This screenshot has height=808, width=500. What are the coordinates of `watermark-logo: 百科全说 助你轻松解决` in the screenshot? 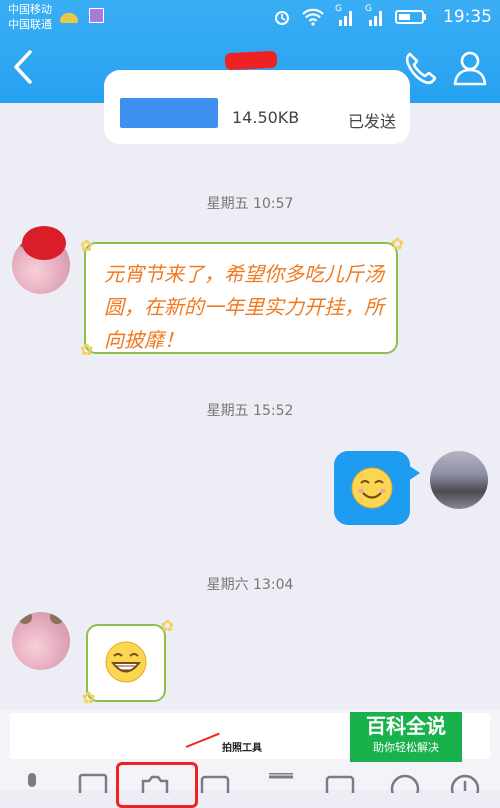 It's located at (406, 737).